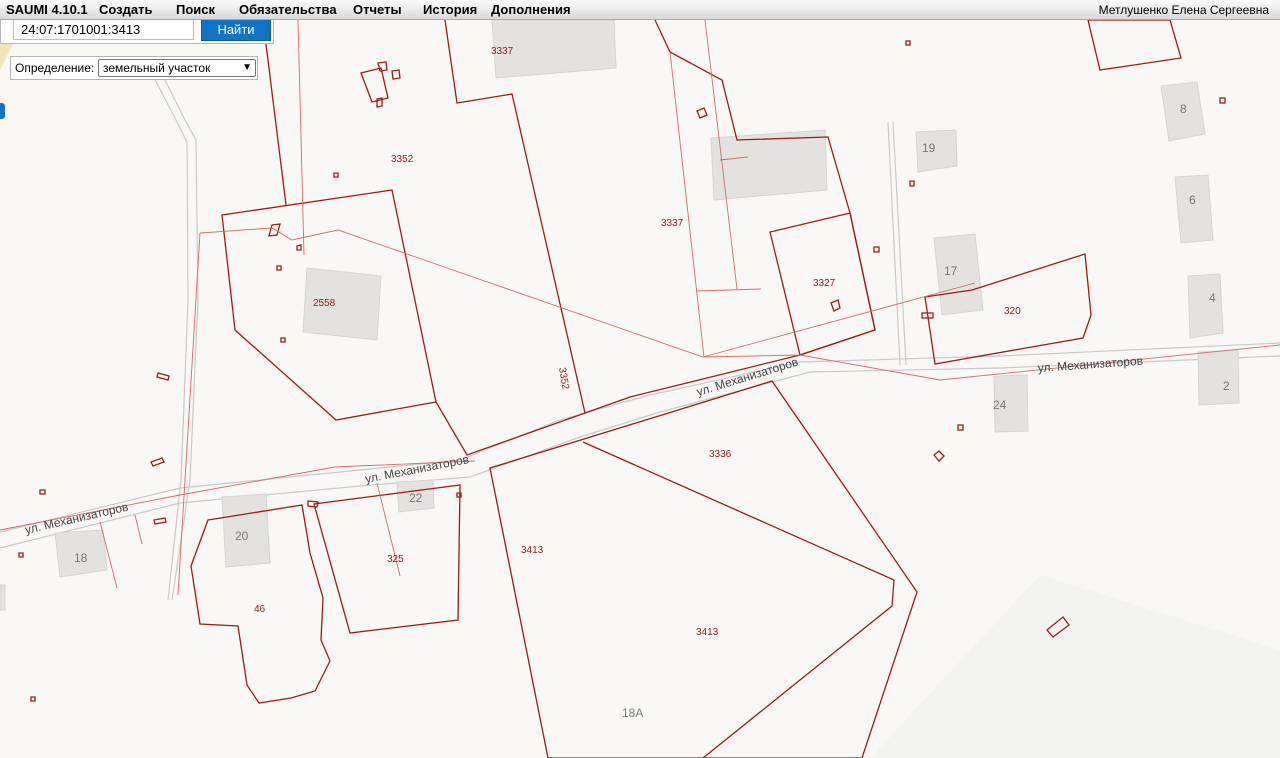 This screenshot has height=758, width=1280. What do you see at coordinates (47, 9) in the screenshot?
I see `app-title: SAUMI 4.10.1` at bounding box center [47, 9].